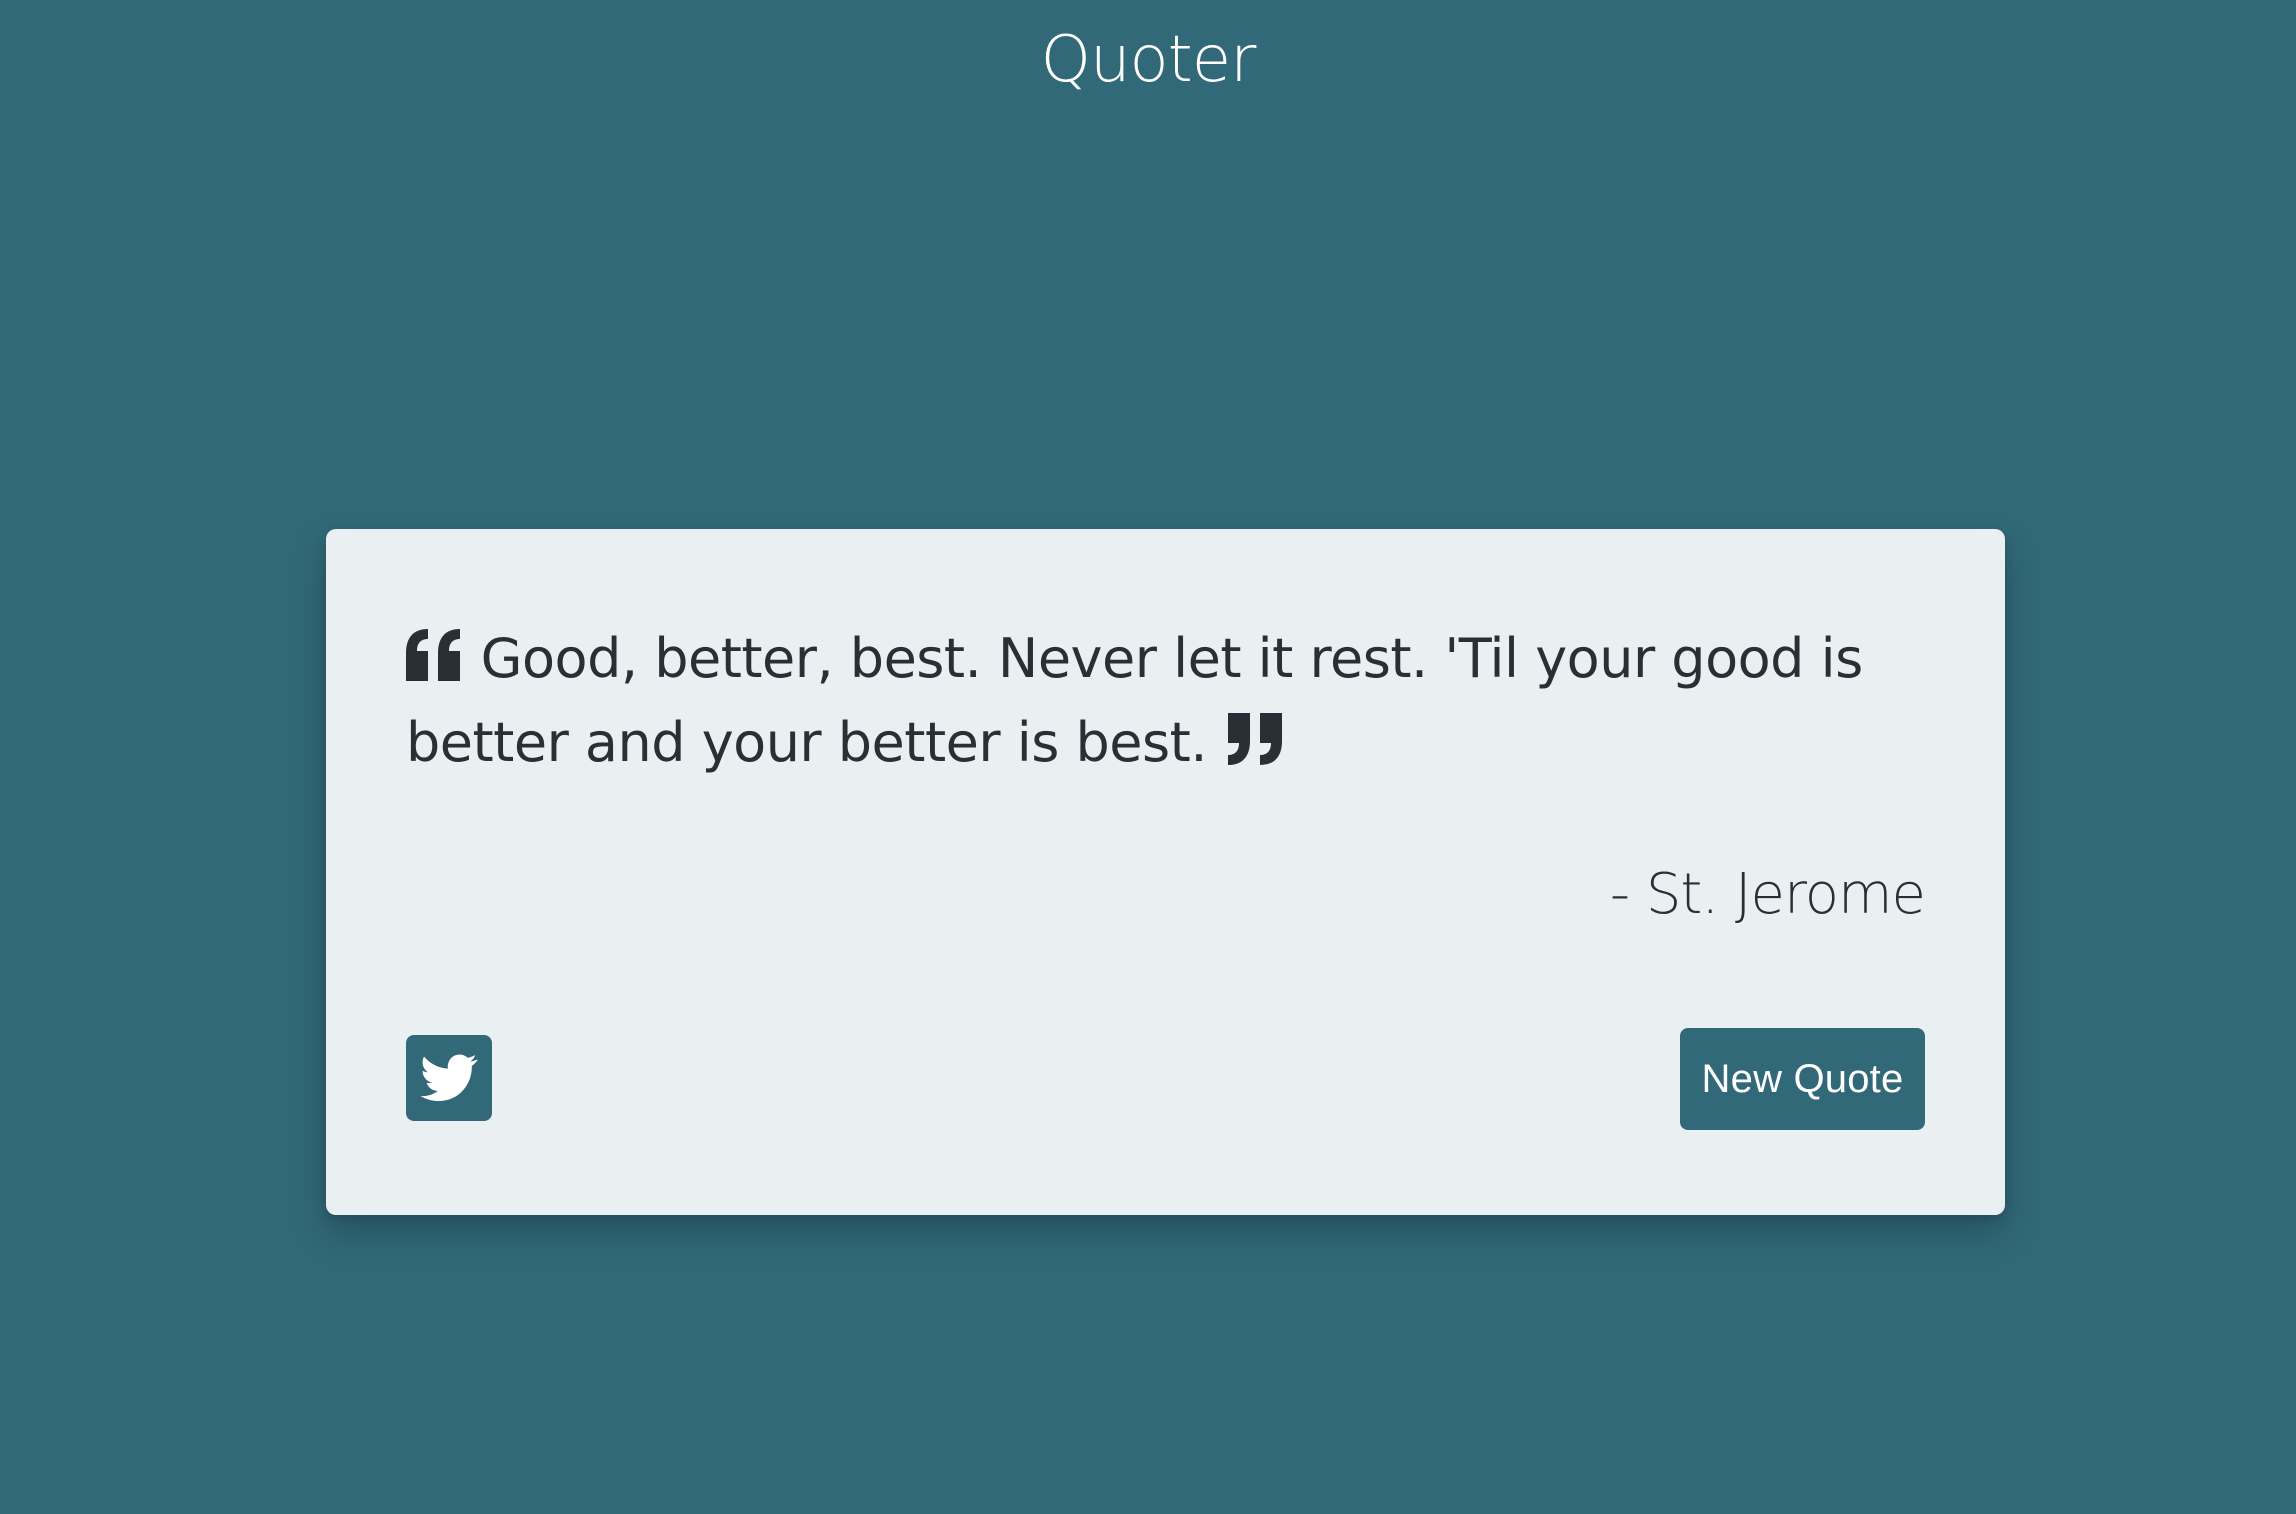 This screenshot has height=1514, width=2296. Describe the element at coordinates (1802, 1079) in the screenshot. I see `new-quote-button: New Quote` at that location.